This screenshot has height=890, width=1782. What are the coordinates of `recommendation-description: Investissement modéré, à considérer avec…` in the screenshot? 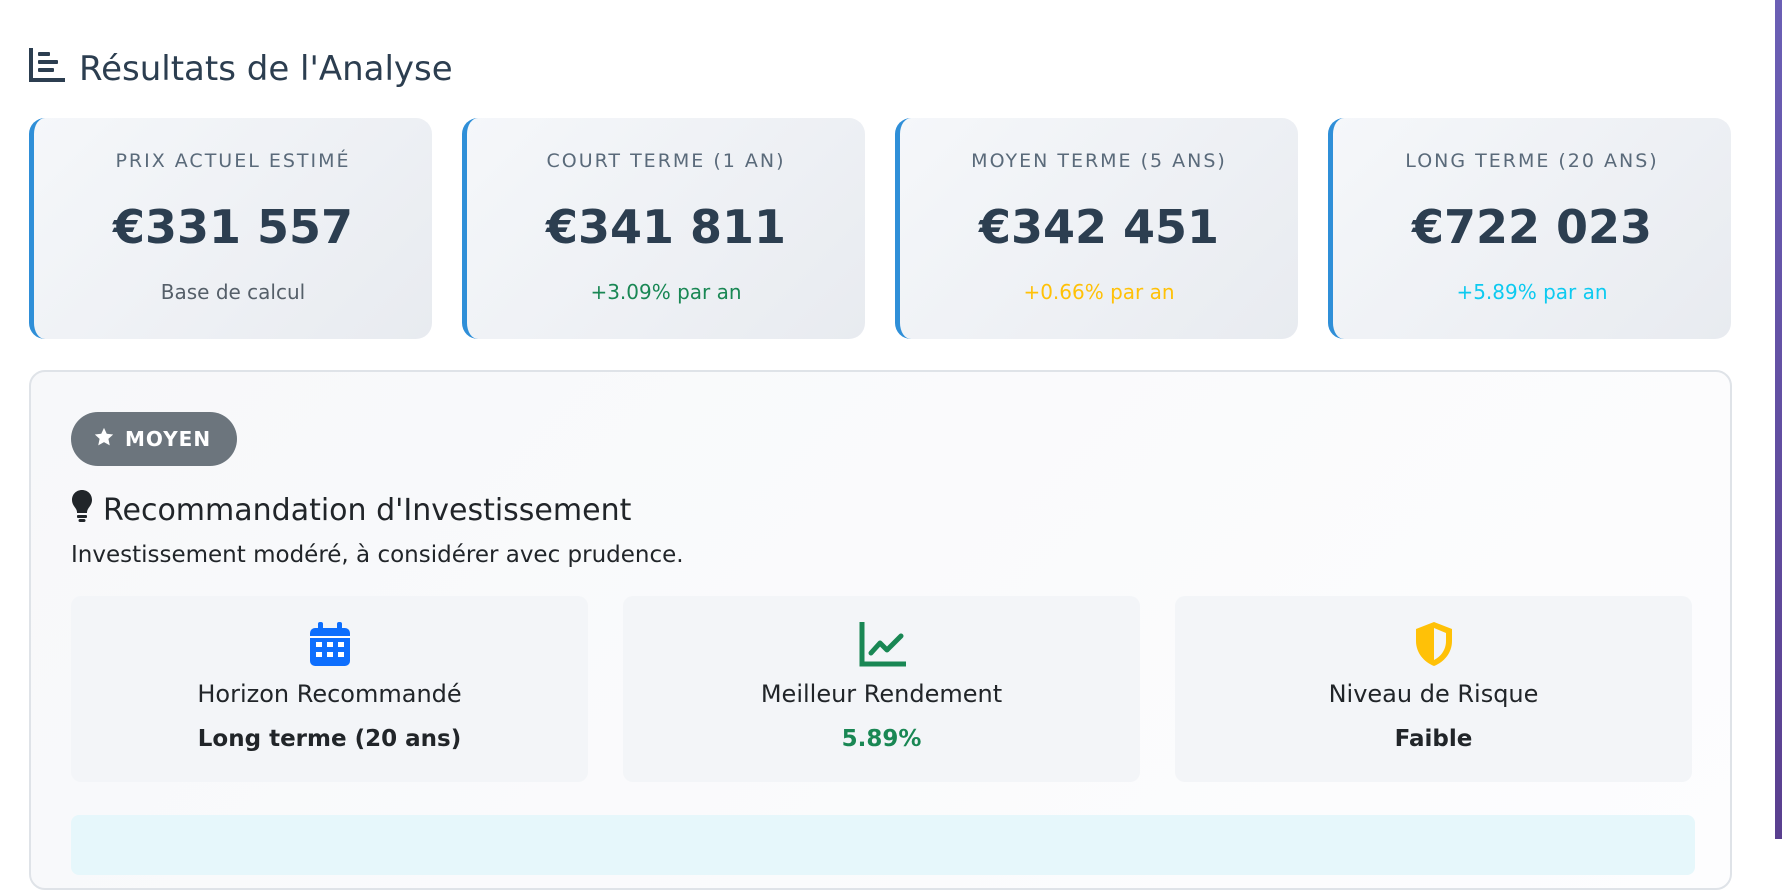 It's located at (377, 555).